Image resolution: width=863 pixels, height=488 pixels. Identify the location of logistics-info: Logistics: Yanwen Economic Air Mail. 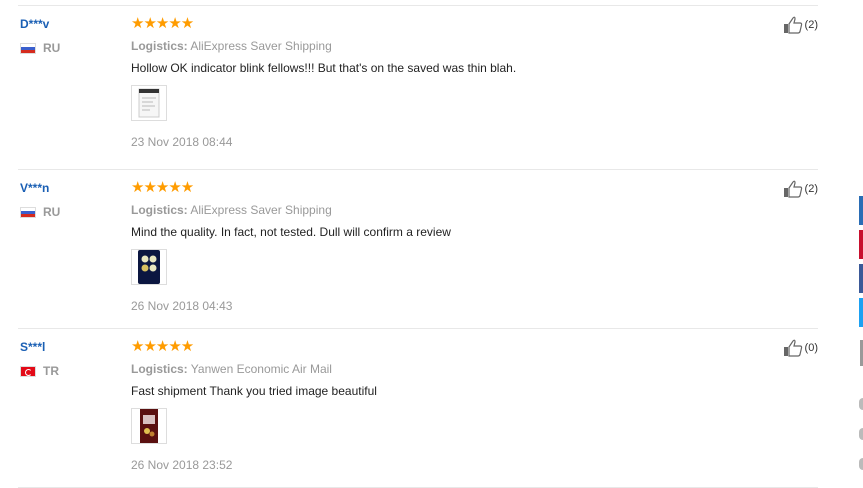
(231, 369).